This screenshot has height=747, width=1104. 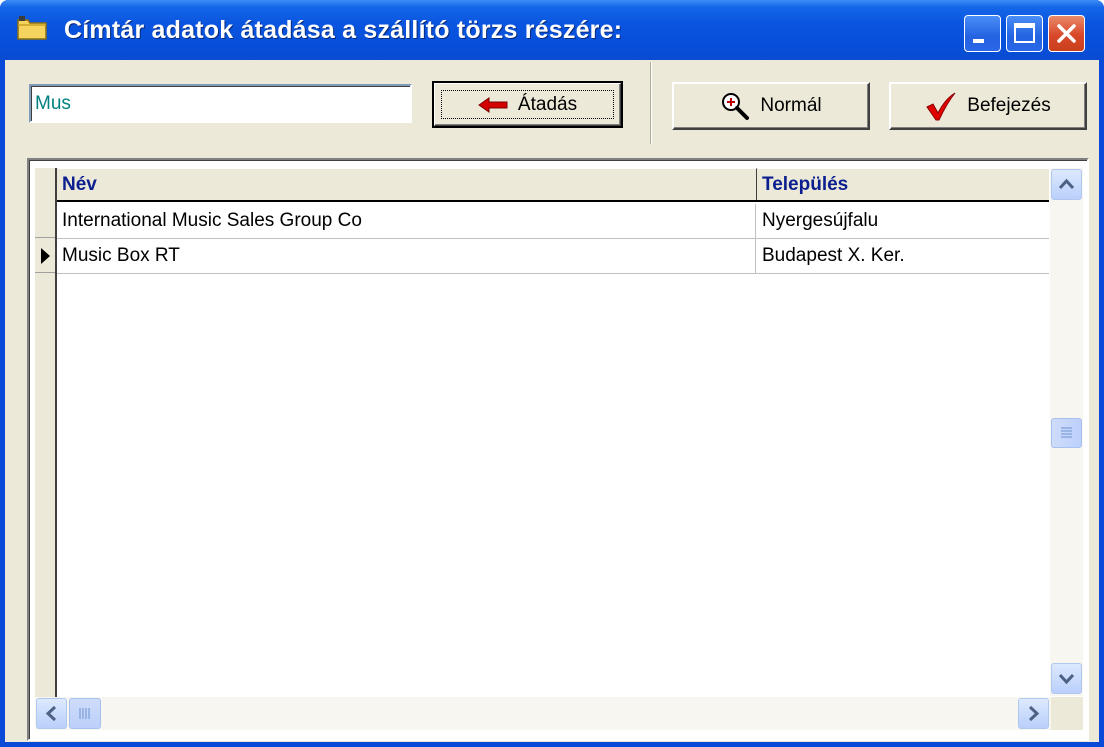 What do you see at coordinates (1067, 713) in the screenshot?
I see `scrollbar-corner` at bounding box center [1067, 713].